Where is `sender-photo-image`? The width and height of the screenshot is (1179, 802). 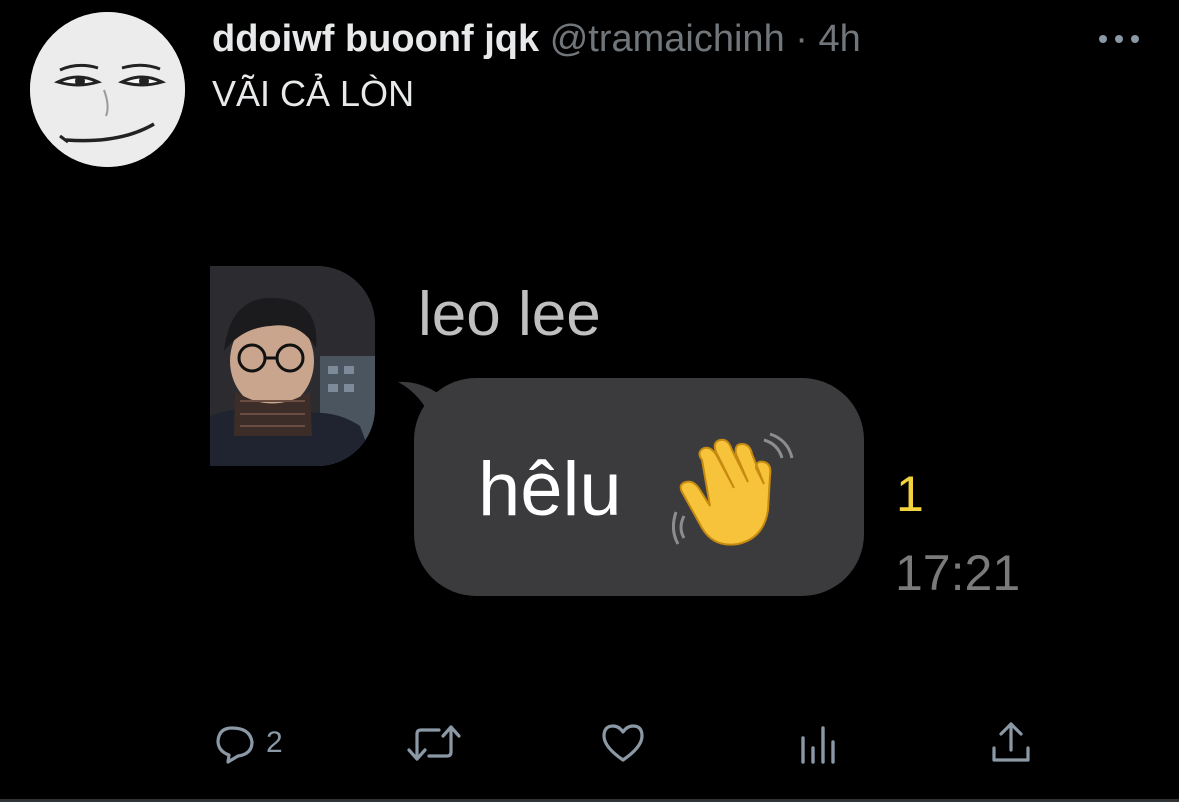
sender-photo-image is located at coordinates (292, 366).